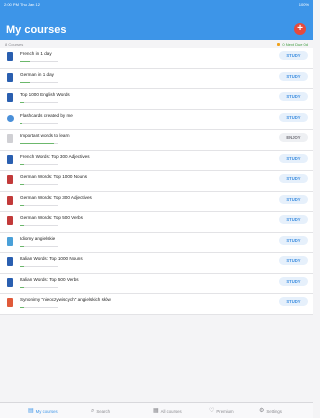 Image resolution: width=320 pixels, height=418 pixels. Describe the element at coordinates (156, 78) in the screenshot. I see `course-row: German in 1 day STUDY` at that location.